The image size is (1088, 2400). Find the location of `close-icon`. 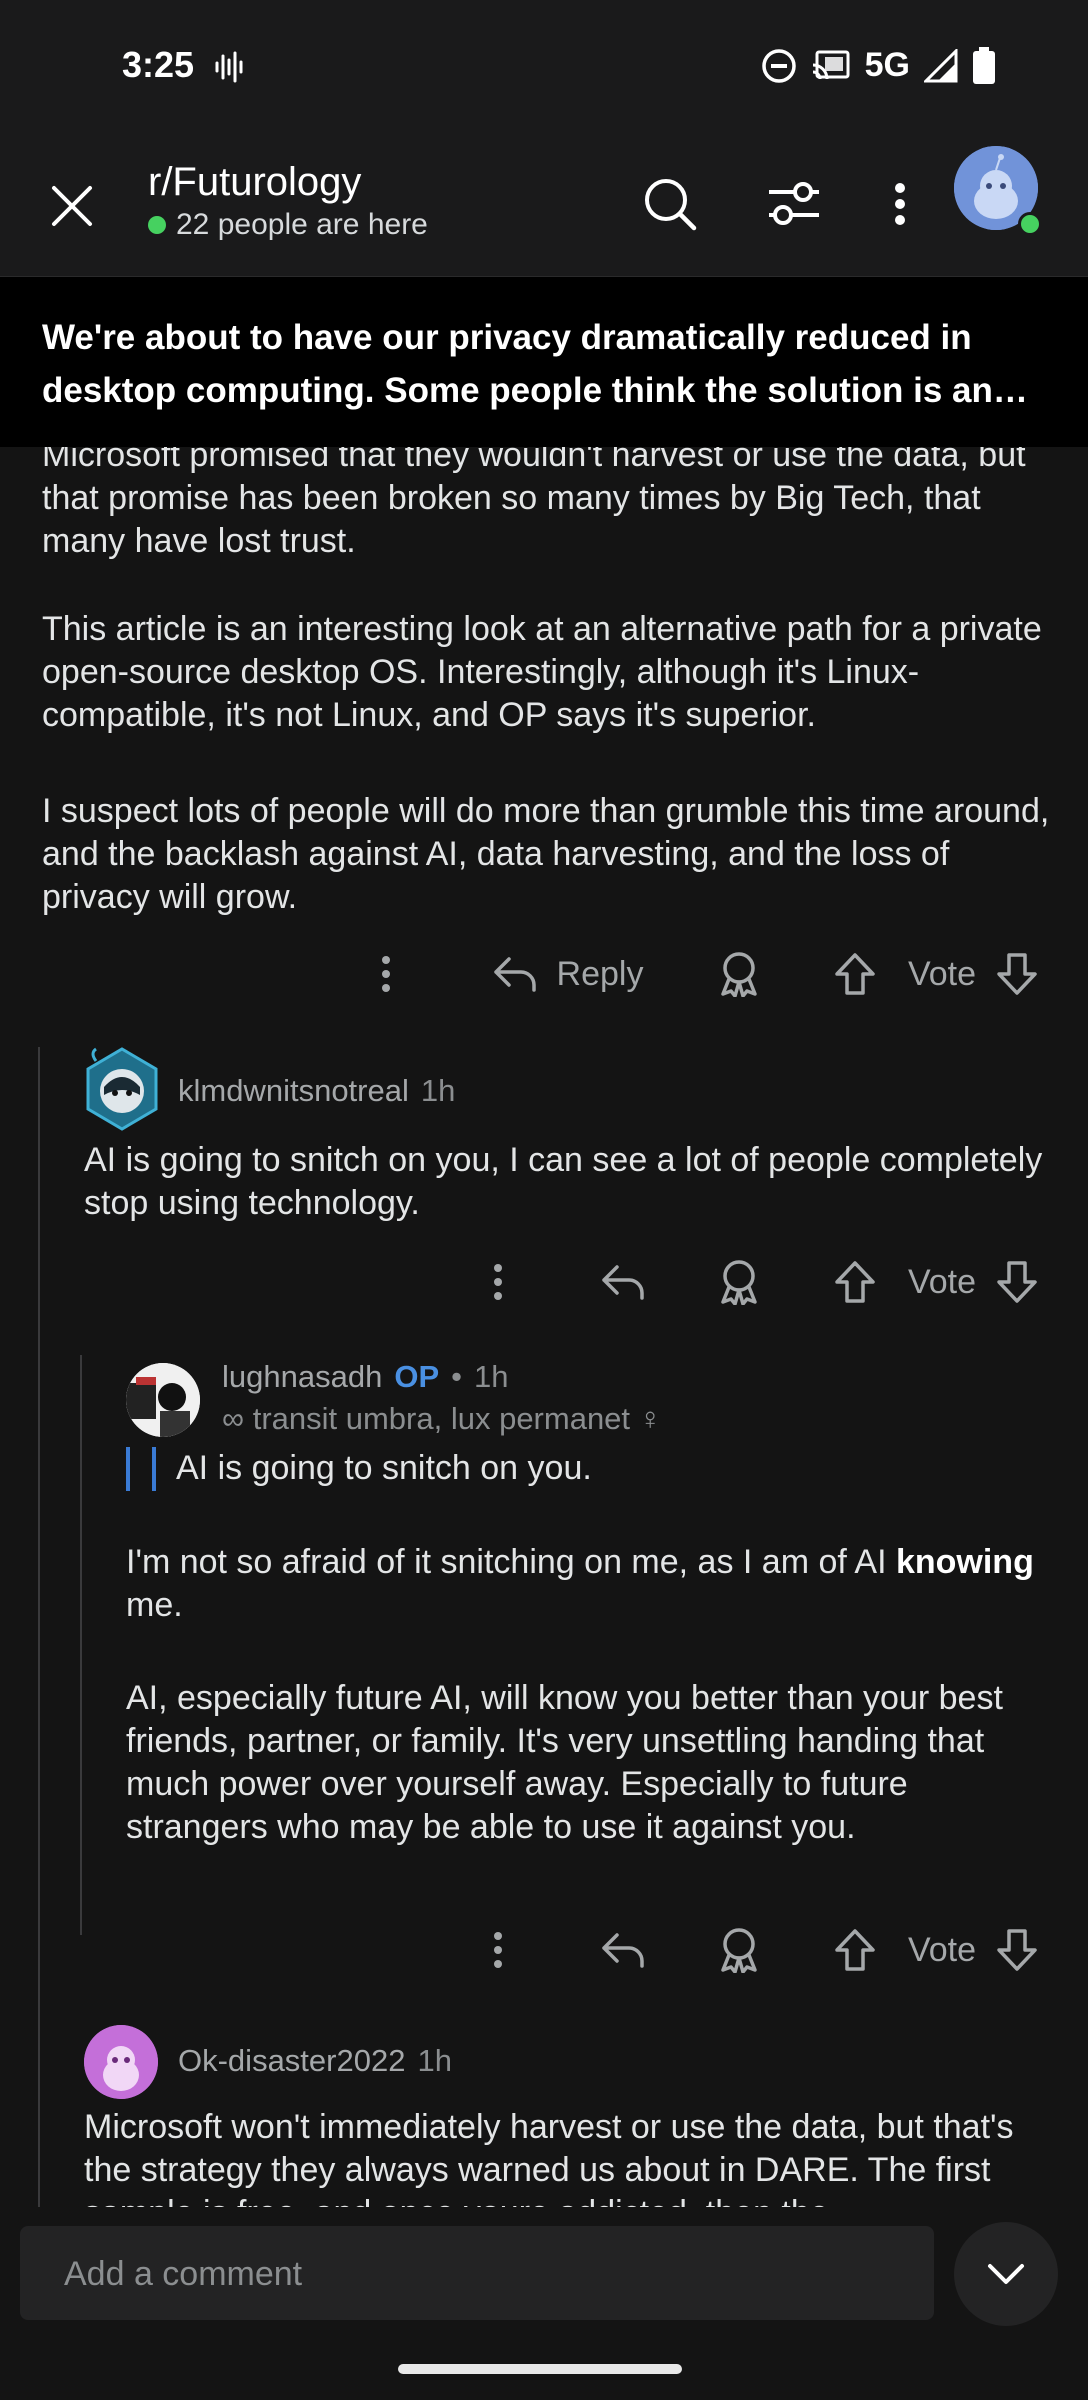

close-icon is located at coordinates (72, 206).